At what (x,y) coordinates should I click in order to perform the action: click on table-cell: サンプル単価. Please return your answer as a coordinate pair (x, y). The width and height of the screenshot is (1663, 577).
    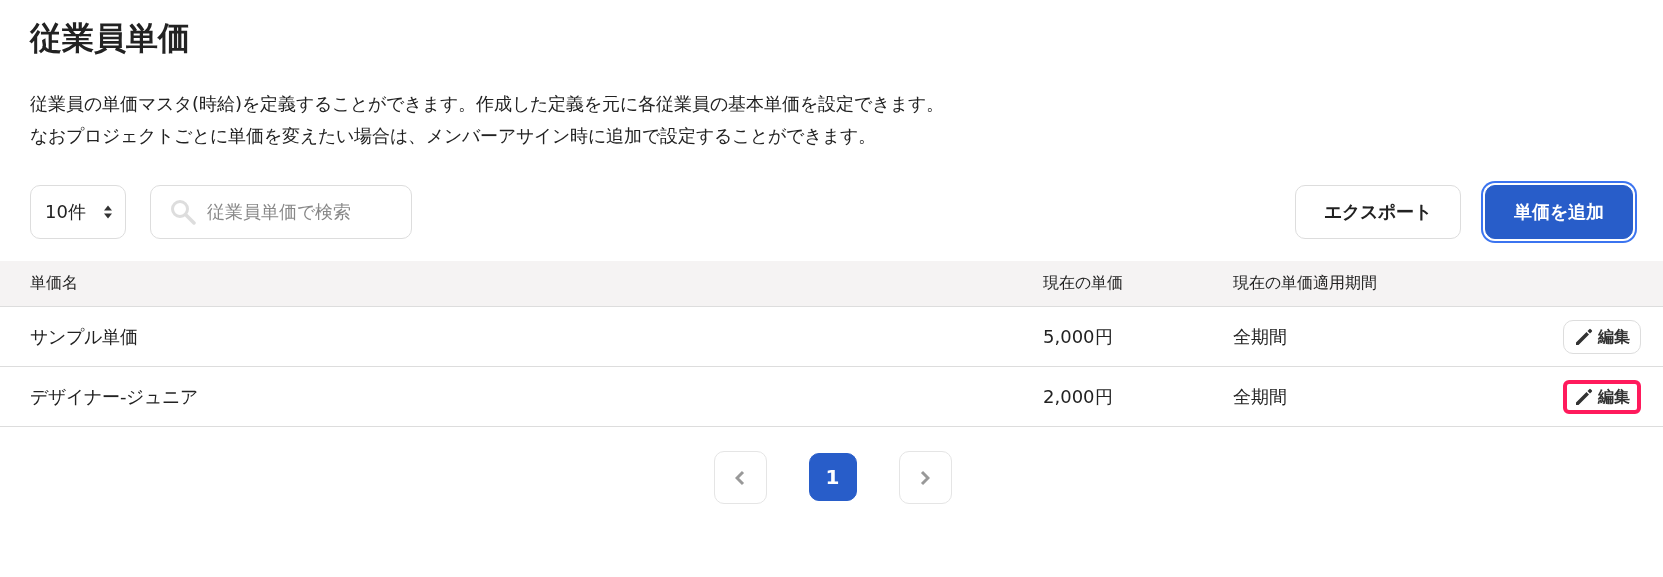
    Looking at the image, I should click on (506, 336).